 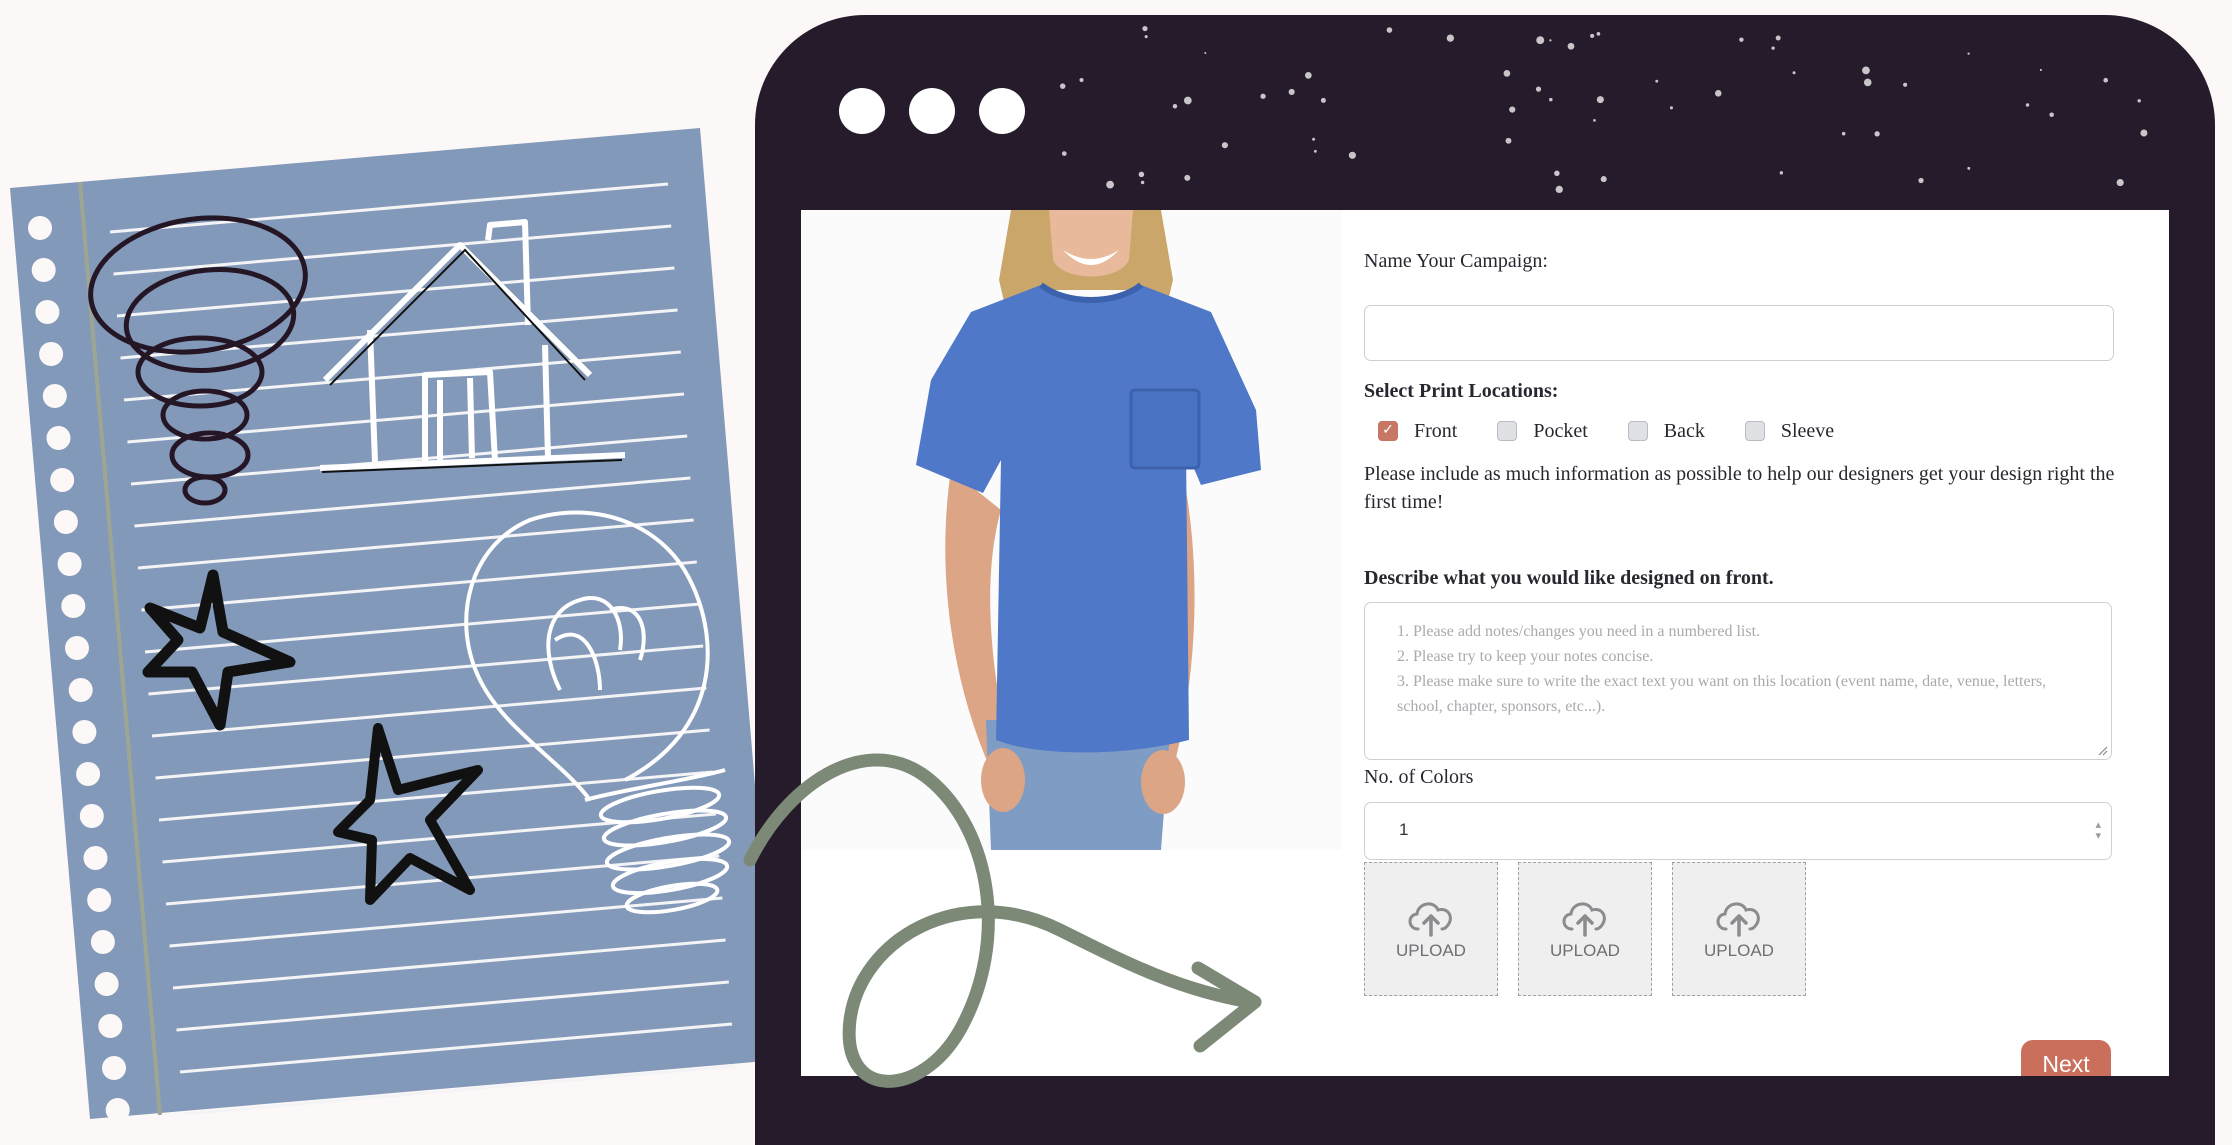 What do you see at coordinates (1739, 333) in the screenshot?
I see `campaign-name-input` at bounding box center [1739, 333].